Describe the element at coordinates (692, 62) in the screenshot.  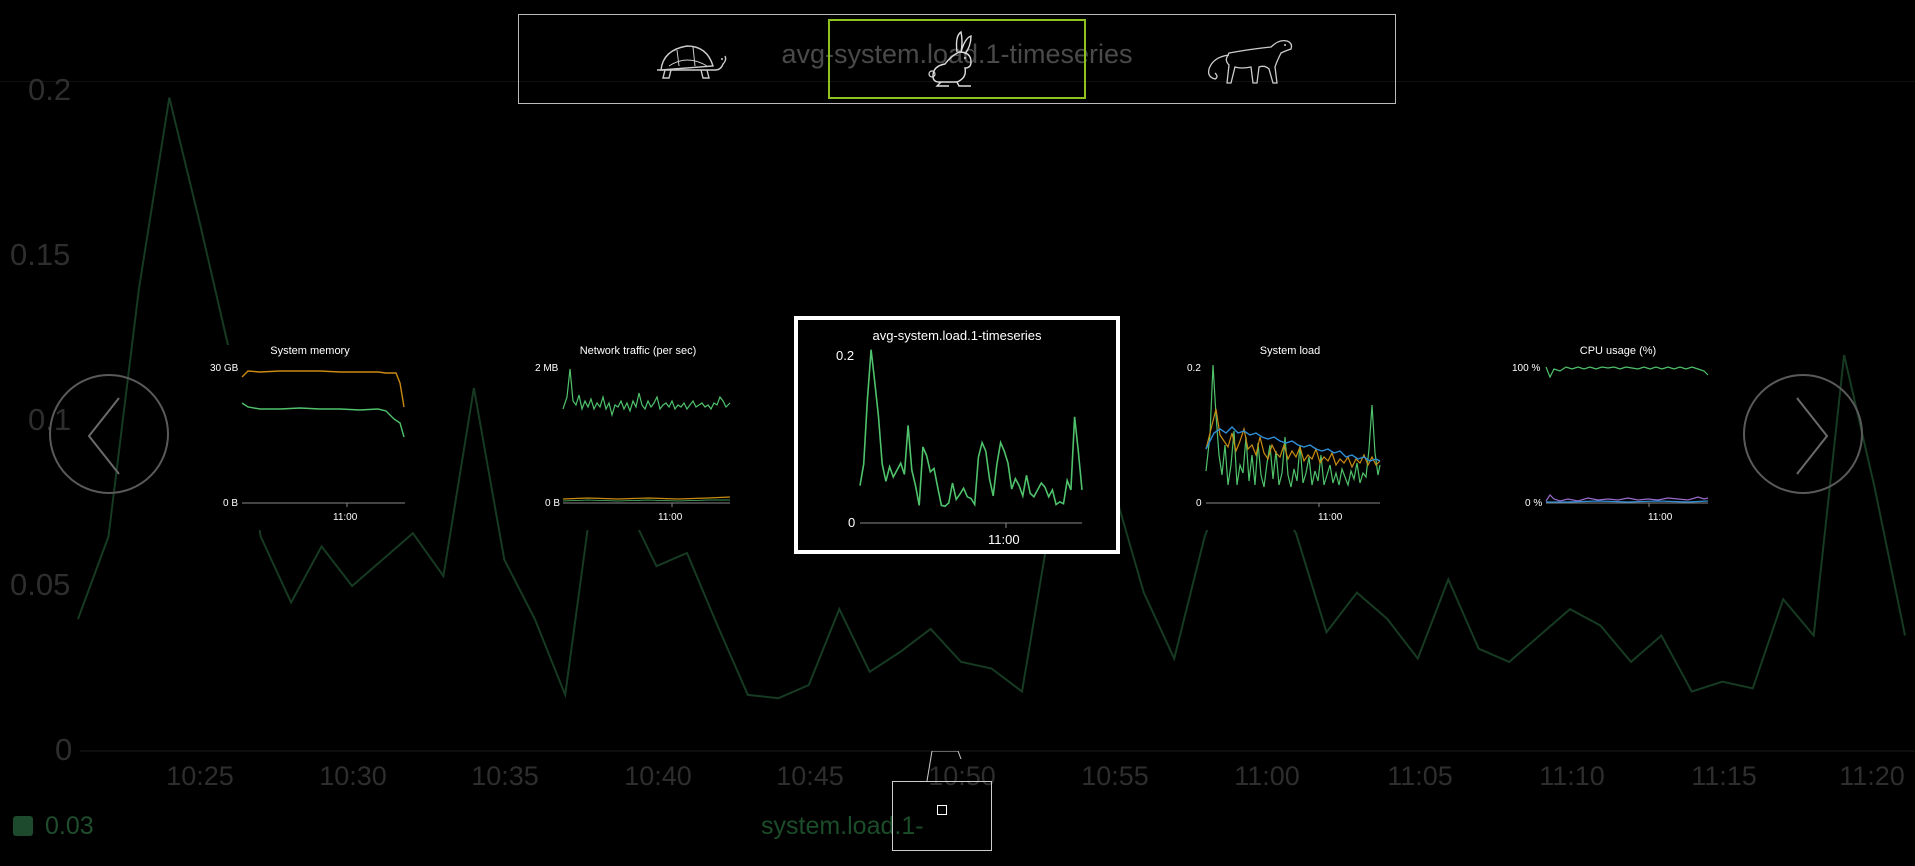
I see `turtle-icon` at that location.